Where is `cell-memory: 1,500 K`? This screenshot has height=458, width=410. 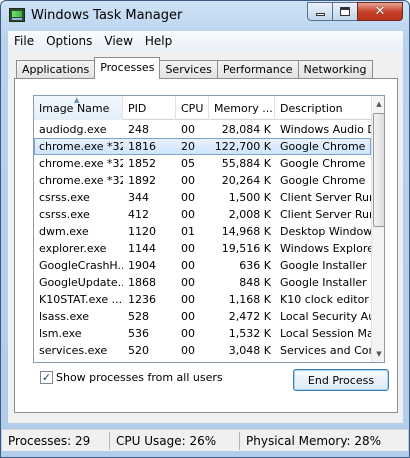
cell-memory: 1,500 K is located at coordinates (249, 197).